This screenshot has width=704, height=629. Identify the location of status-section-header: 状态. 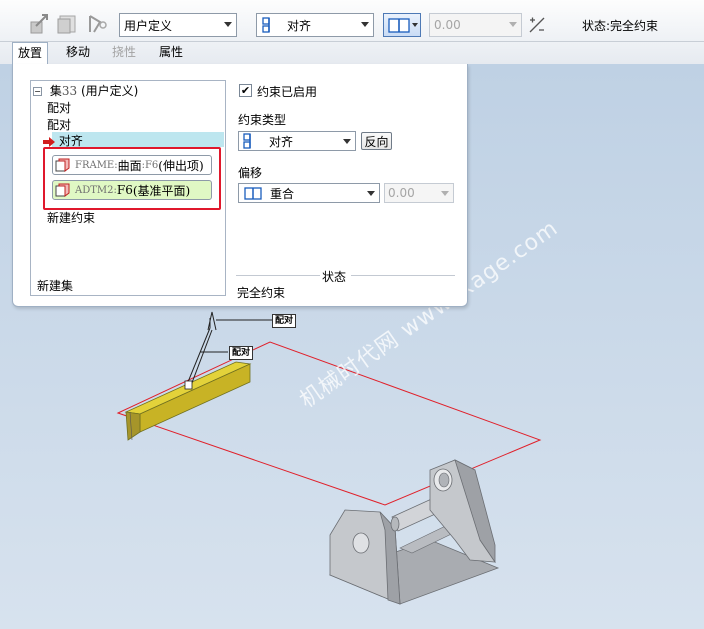
(334, 277).